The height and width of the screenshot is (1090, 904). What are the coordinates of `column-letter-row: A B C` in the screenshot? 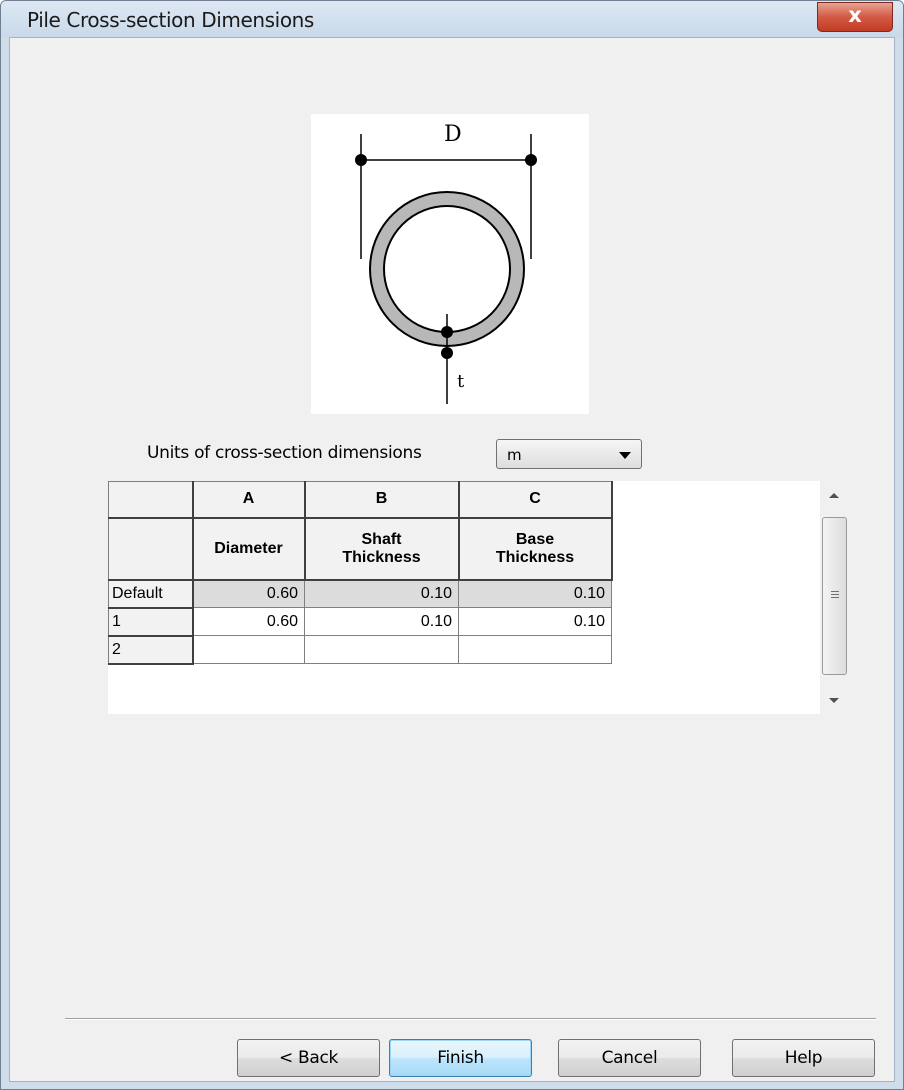 It's located at (360, 500).